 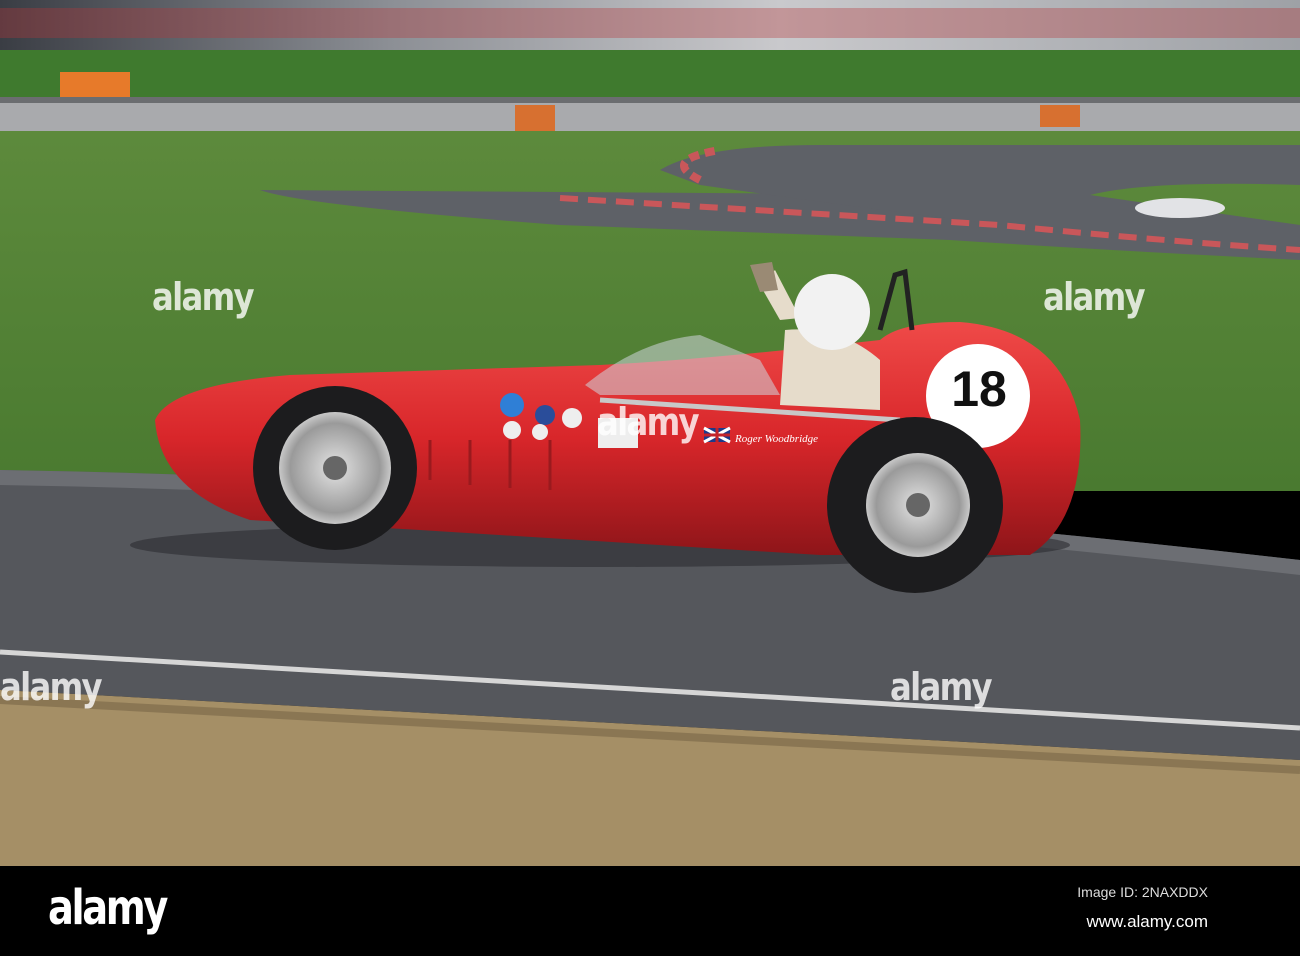 I want to click on driver-name: Roger Woodbridge, so click(x=777, y=439).